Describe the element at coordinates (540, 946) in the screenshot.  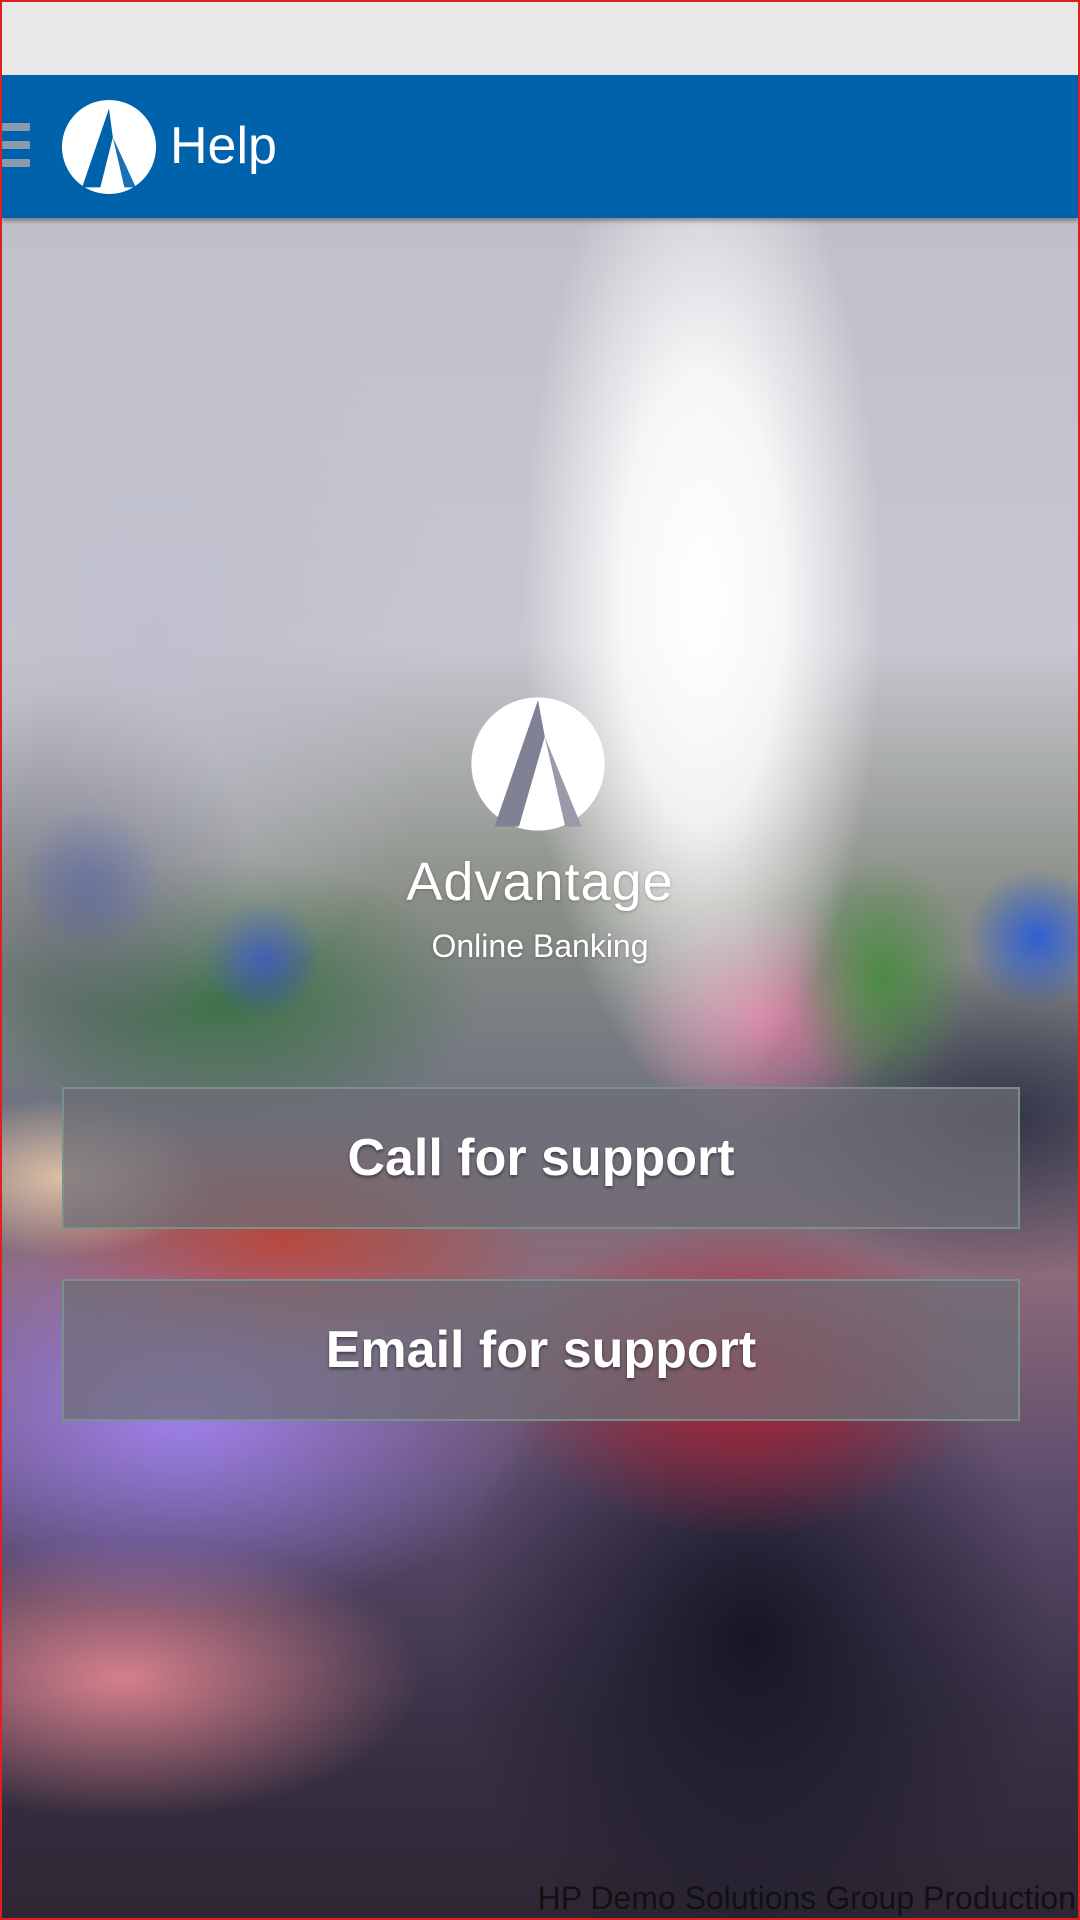
I see `brand-subtitle: Online Banking` at that location.